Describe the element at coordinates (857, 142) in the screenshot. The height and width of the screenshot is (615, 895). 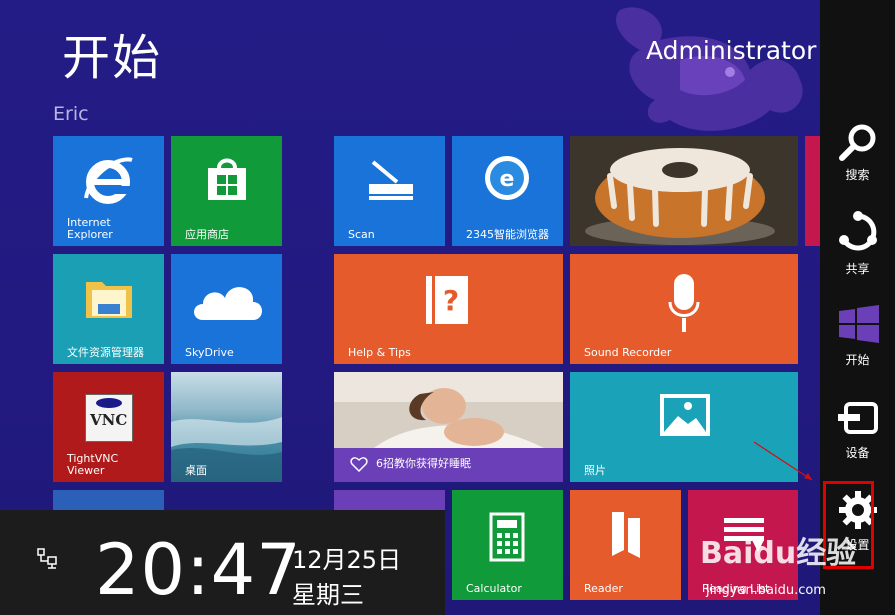
I see `search-icon` at that location.